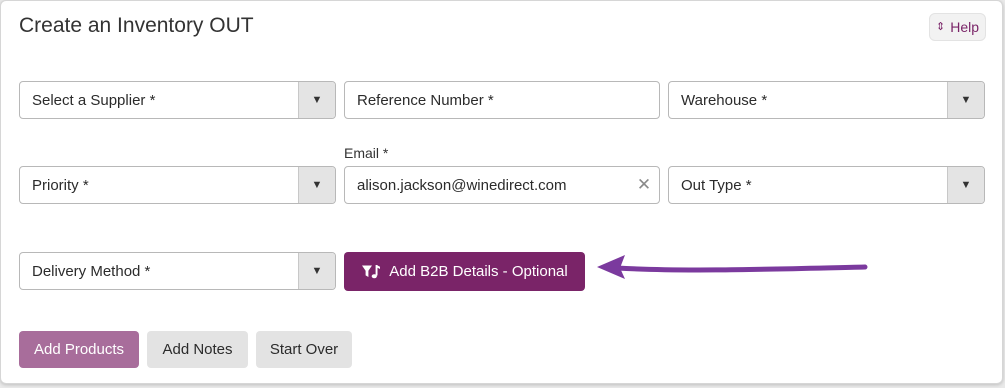 This screenshot has height=388, width=1005. I want to click on add-b2b-details-button: Add B2B Details - Optional, so click(464, 271).